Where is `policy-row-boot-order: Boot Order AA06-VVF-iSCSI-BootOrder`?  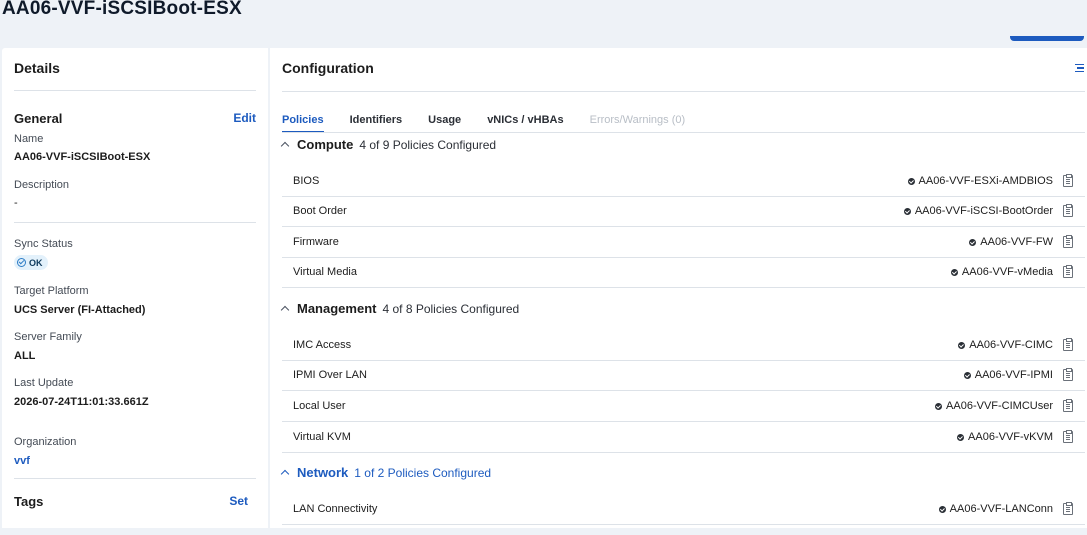
policy-row-boot-order: Boot Order AA06-VVF-iSCSI-BootOrder is located at coordinates (683, 212).